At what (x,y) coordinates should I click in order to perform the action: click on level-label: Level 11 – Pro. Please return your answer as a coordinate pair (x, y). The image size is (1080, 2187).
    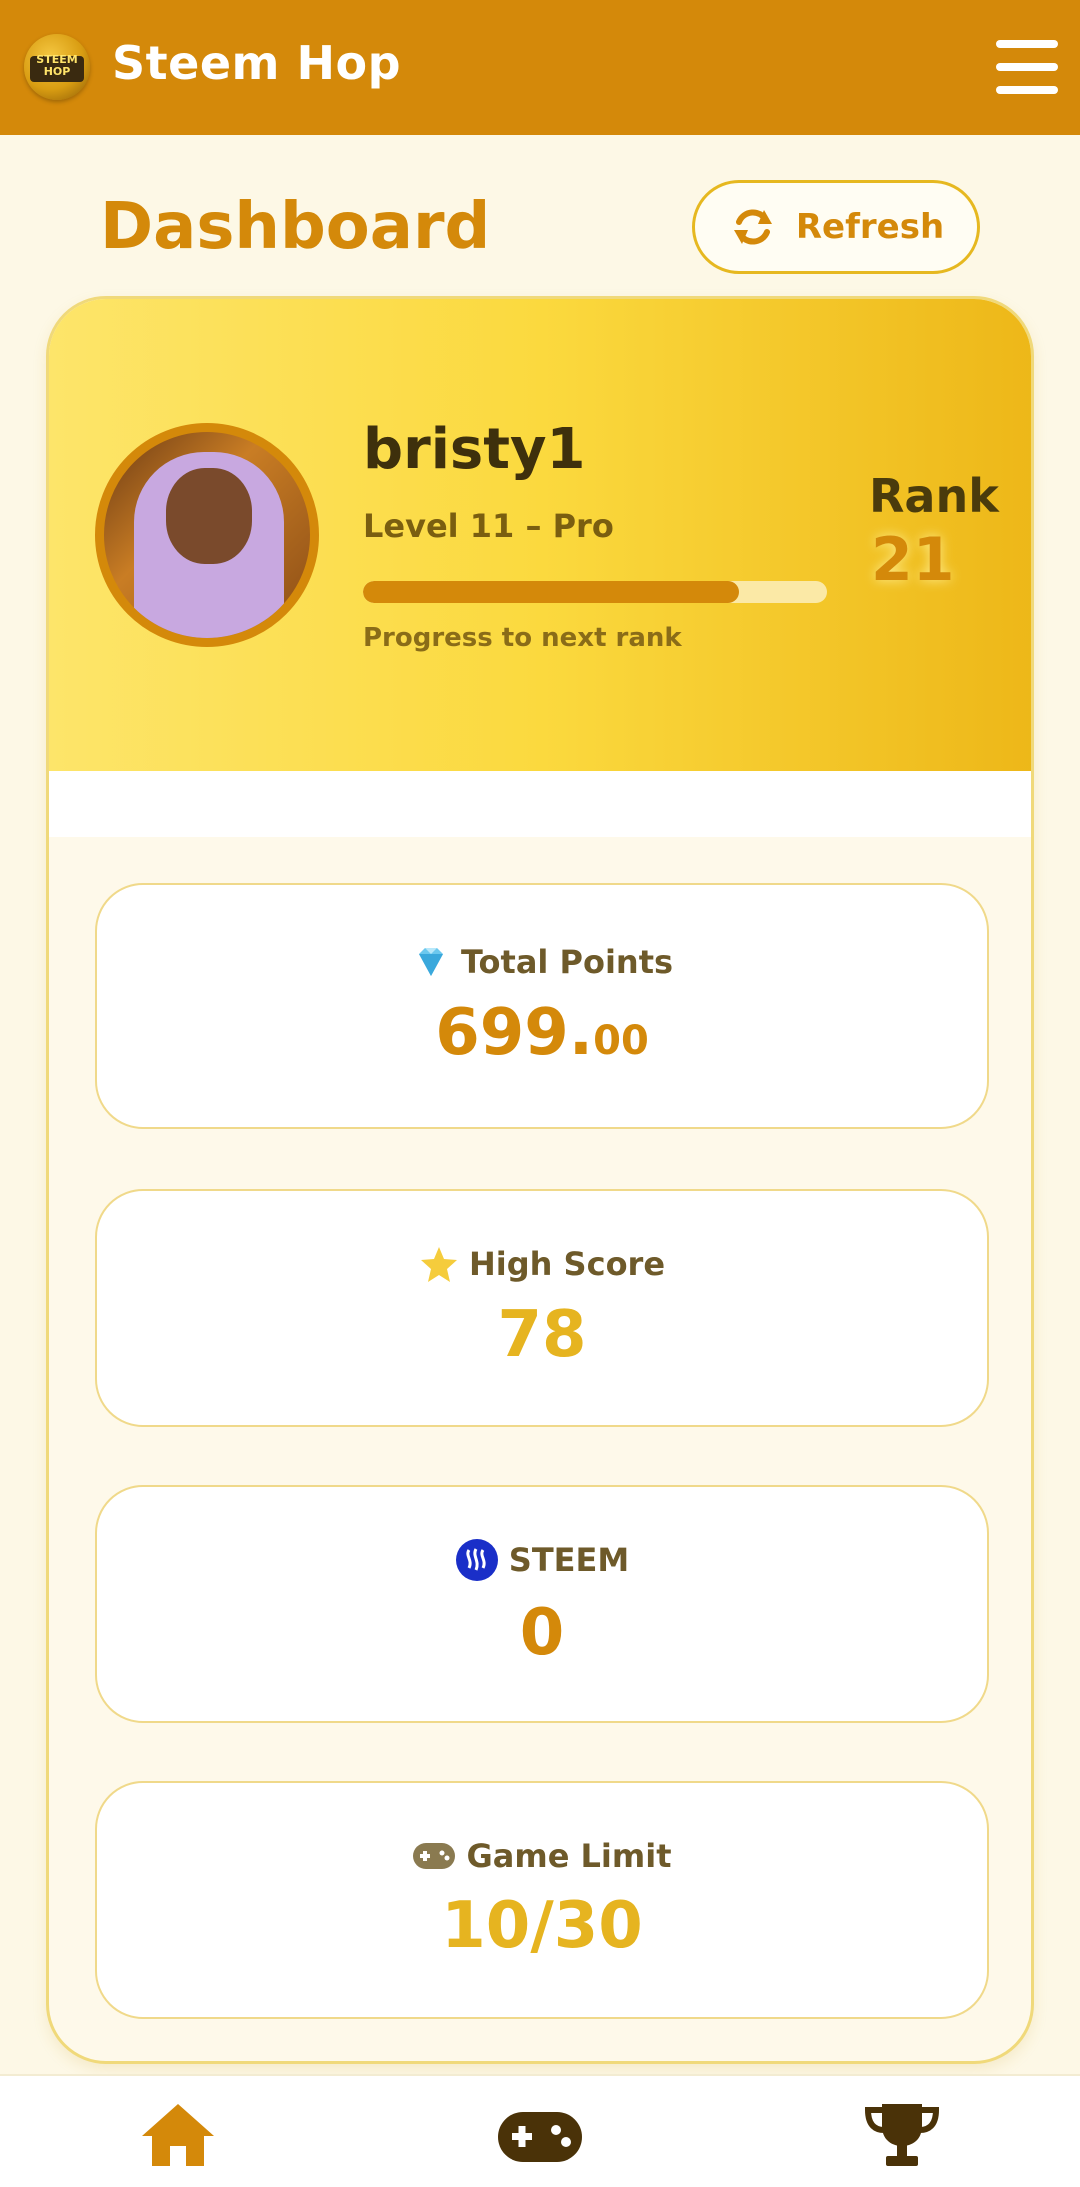
    Looking at the image, I should click on (488, 526).